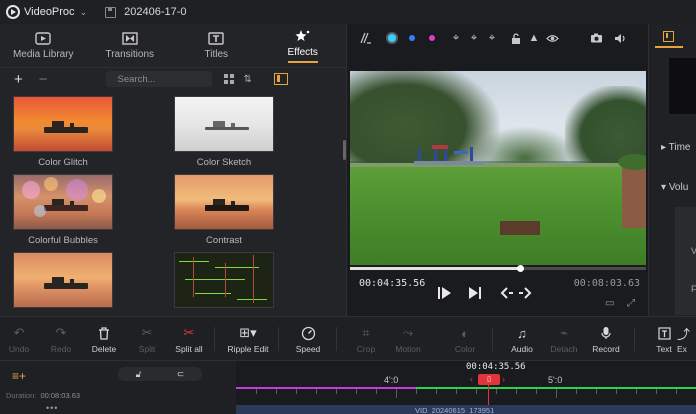  What do you see at coordinates (674, 187) in the screenshot?
I see `section-volume: ▾ Volu` at bounding box center [674, 187].